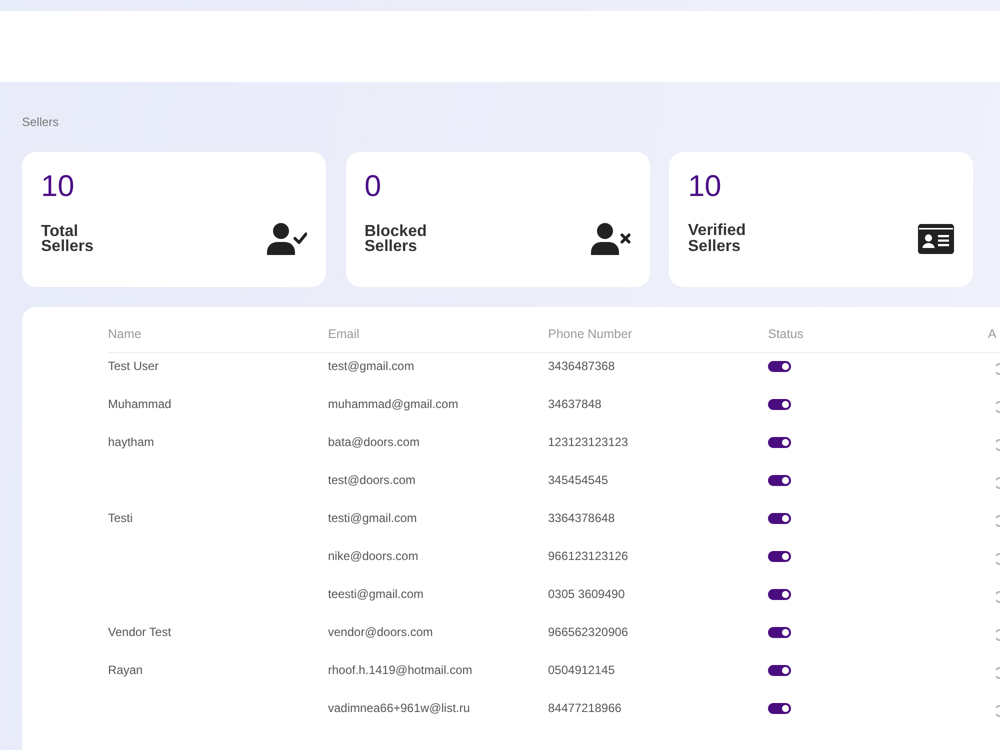  Describe the element at coordinates (588, 556) in the screenshot. I see `table-cell: 966123123126` at that location.